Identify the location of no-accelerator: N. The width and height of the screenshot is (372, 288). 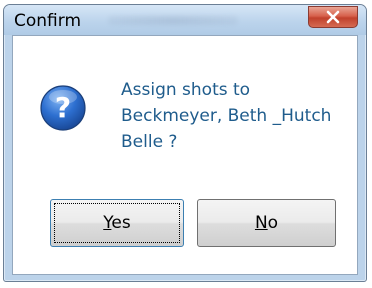
(261, 223).